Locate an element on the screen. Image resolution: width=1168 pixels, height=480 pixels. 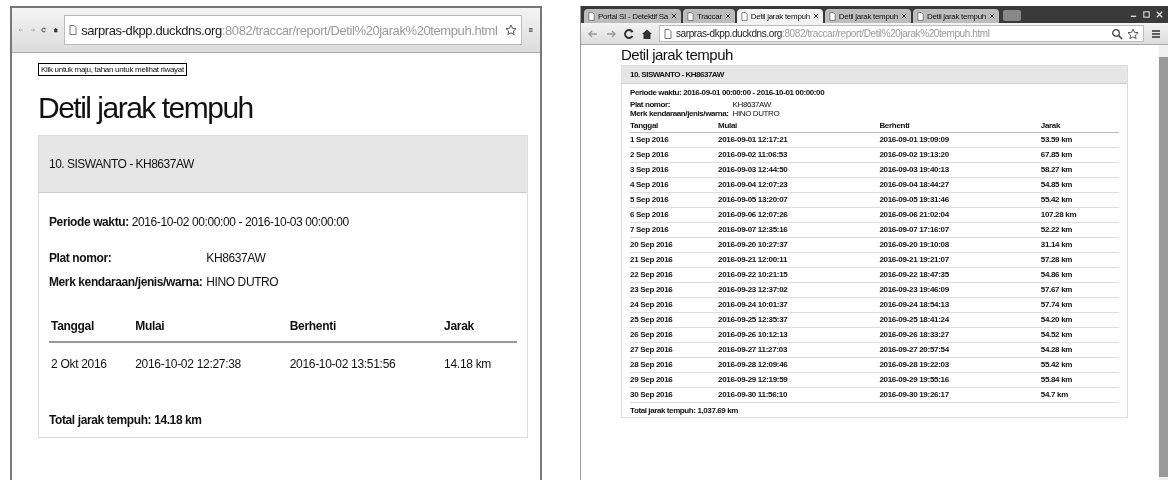
table-cell: 4 Sep 2016 is located at coordinates (674, 185).